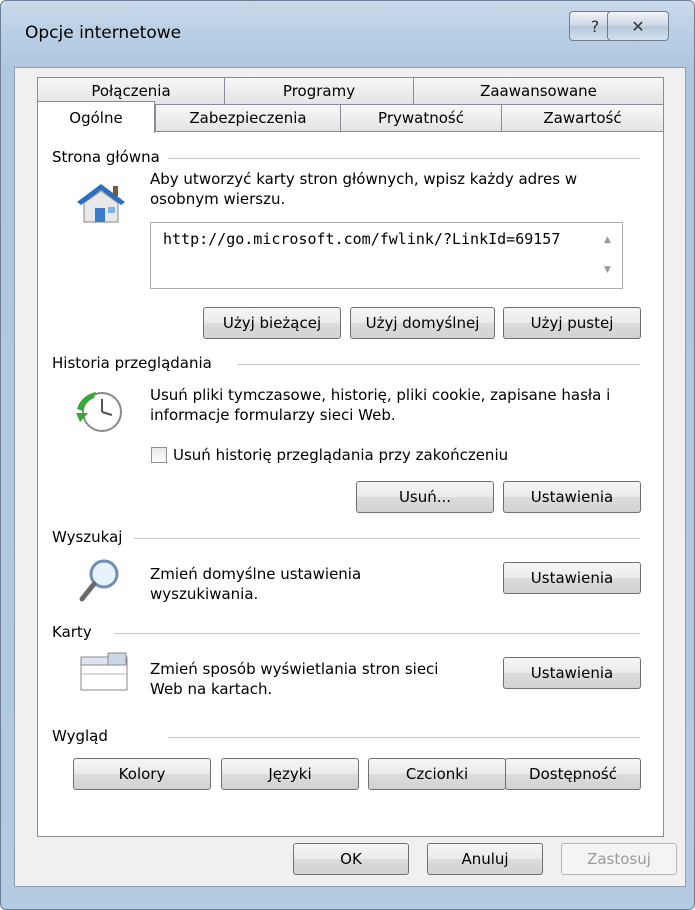 Image resolution: width=695 pixels, height=910 pixels. I want to click on tab-advanced: Zaawansowane, so click(538, 90).